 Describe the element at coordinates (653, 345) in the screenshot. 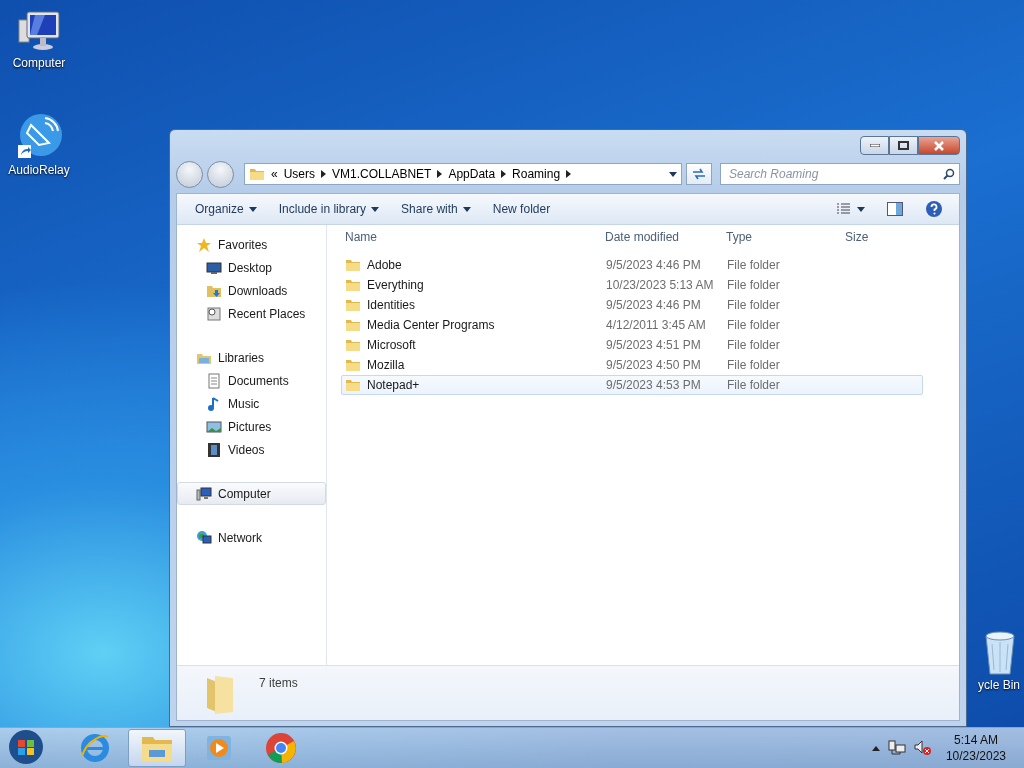

I see `date-cell-text: 9/5/2023 4:51 PM` at that location.